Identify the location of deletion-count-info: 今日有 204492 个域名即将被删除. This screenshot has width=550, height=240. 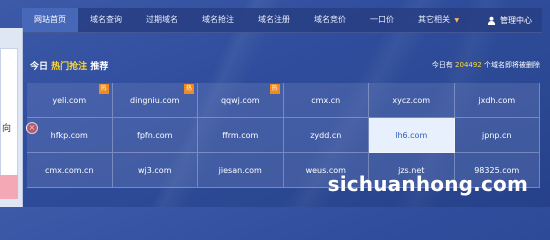
(486, 65).